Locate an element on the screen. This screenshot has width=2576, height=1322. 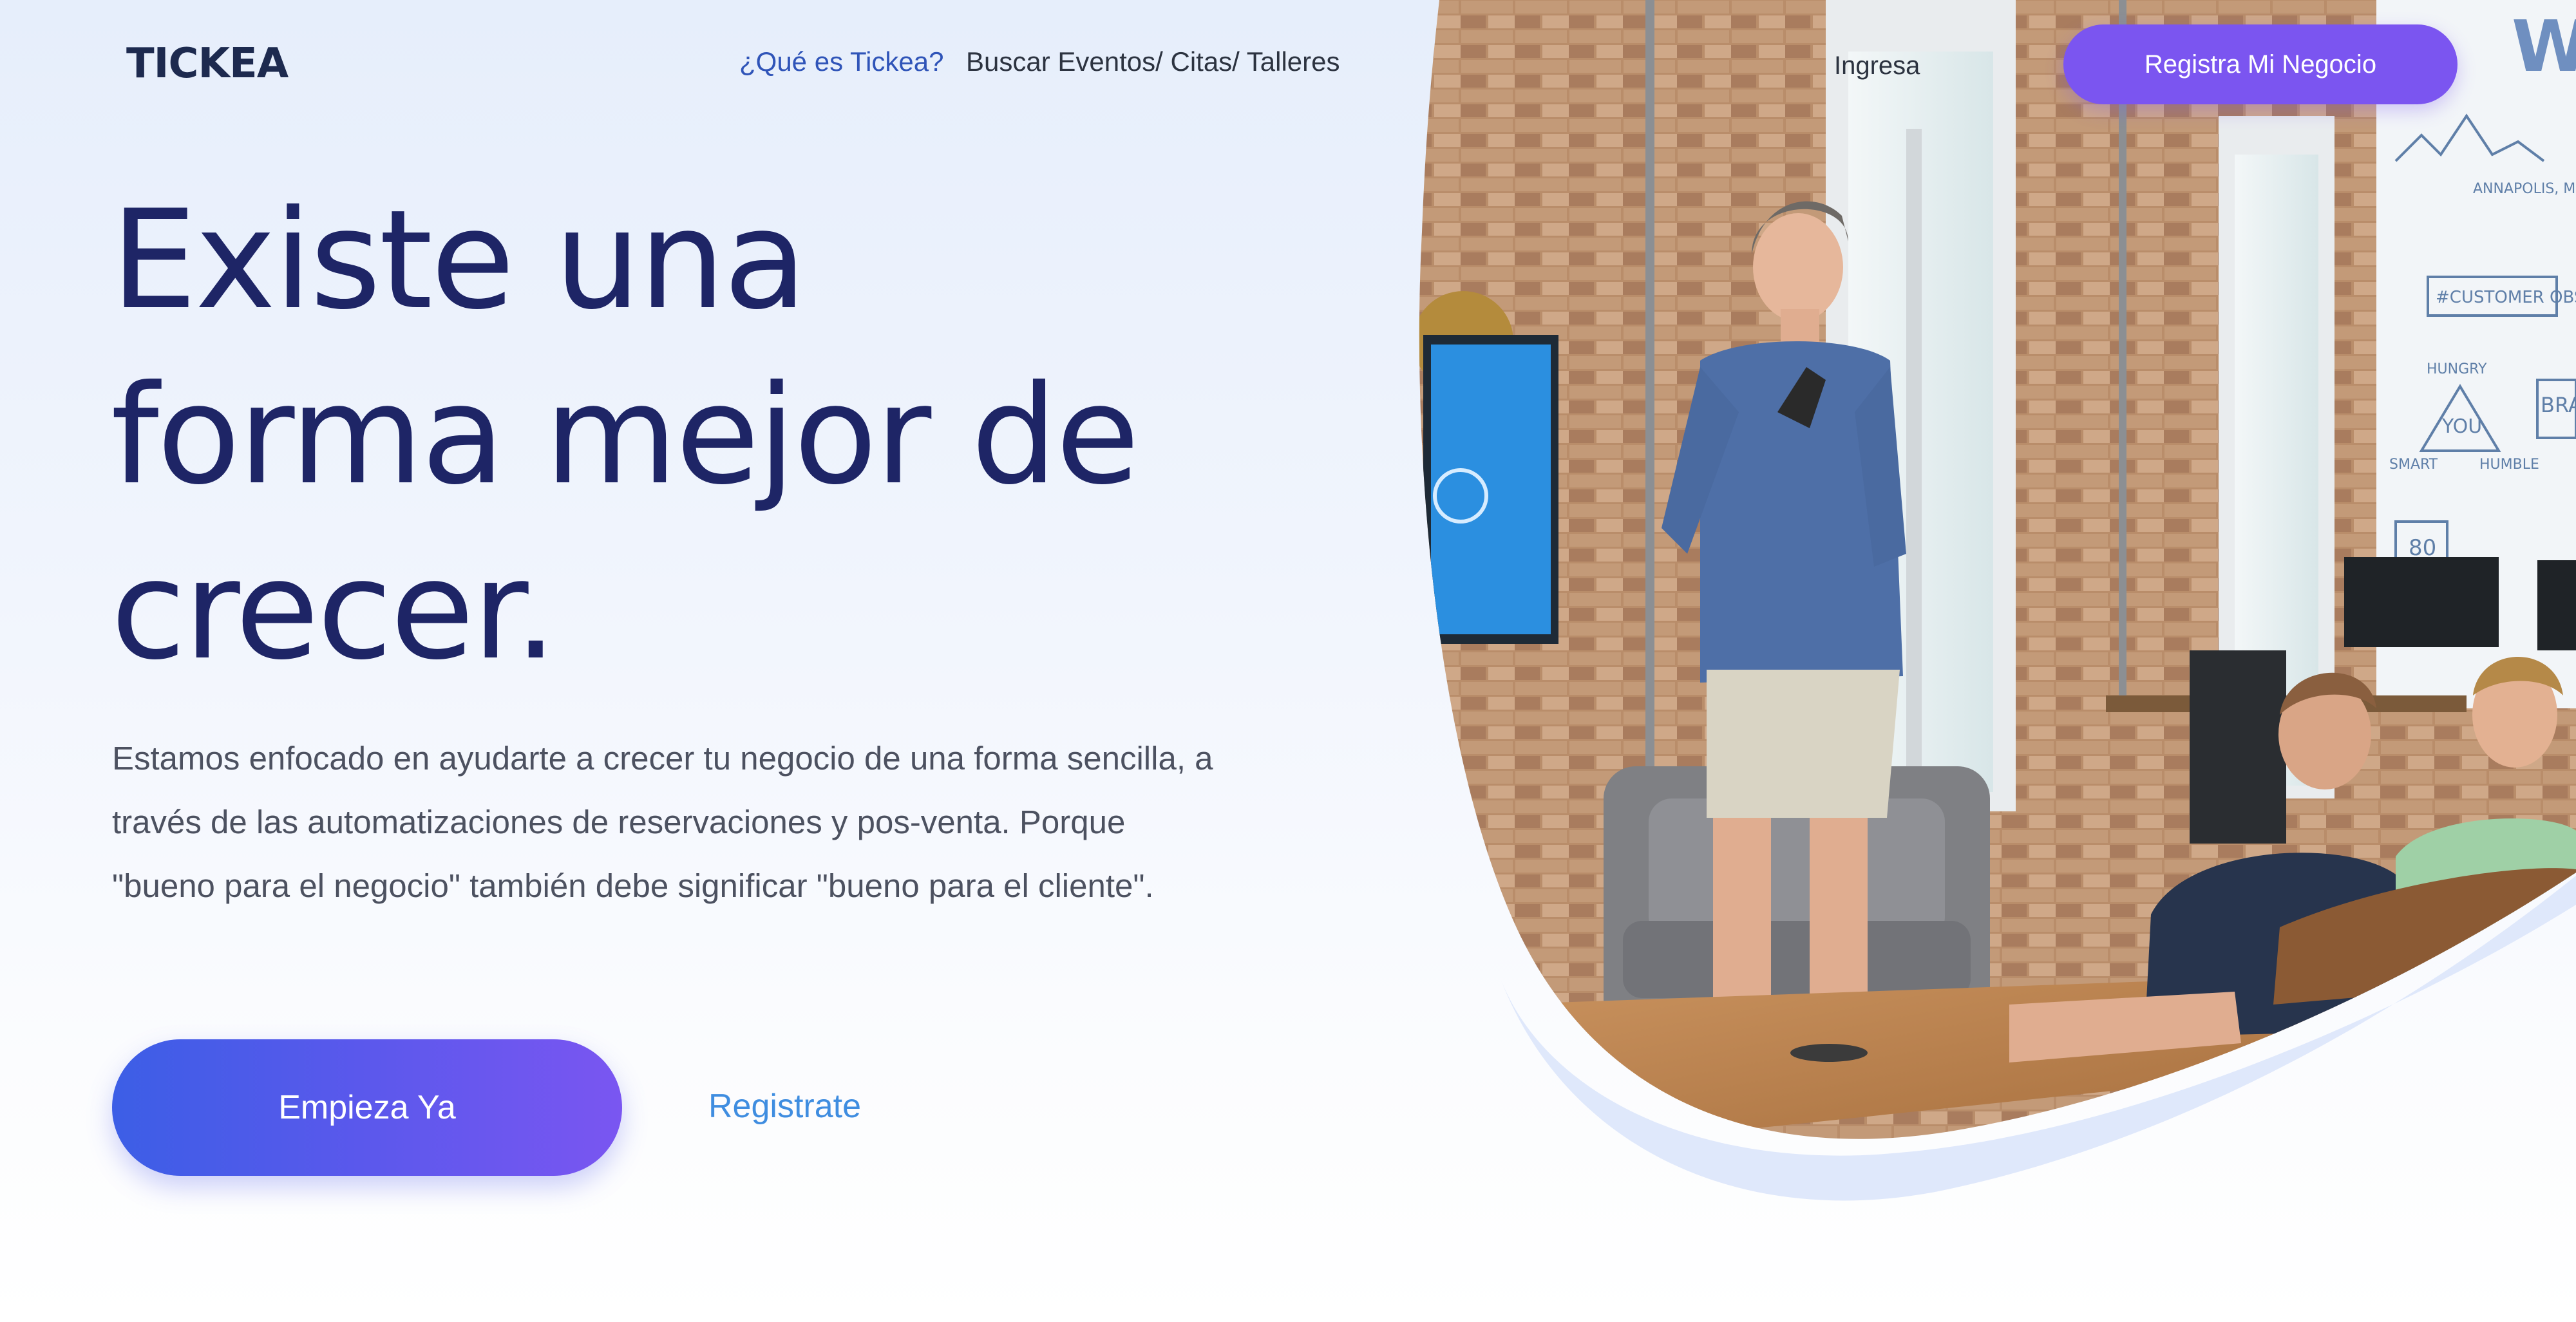
whiteboard-text: HUMBLE is located at coordinates (2509, 465).